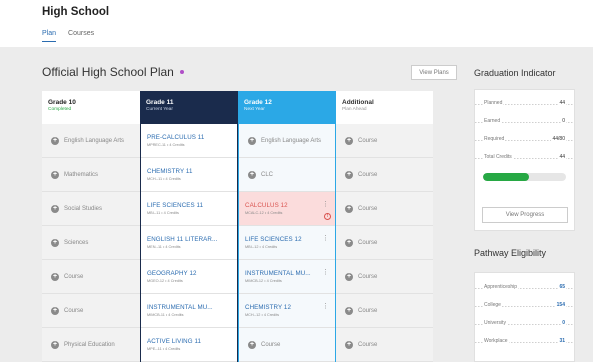  Describe the element at coordinates (560, 305) in the screenshot. I see `pathway-value: 154` at that location.